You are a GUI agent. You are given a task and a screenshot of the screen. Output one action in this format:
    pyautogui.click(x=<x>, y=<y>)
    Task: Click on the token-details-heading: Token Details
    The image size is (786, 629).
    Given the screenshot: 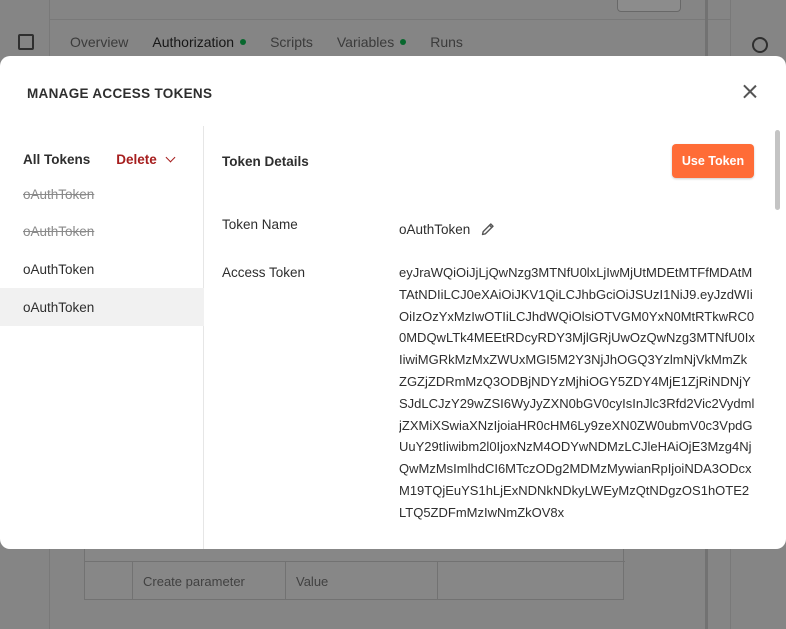 What is the action you would take?
    pyautogui.click(x=265, y=161)
    